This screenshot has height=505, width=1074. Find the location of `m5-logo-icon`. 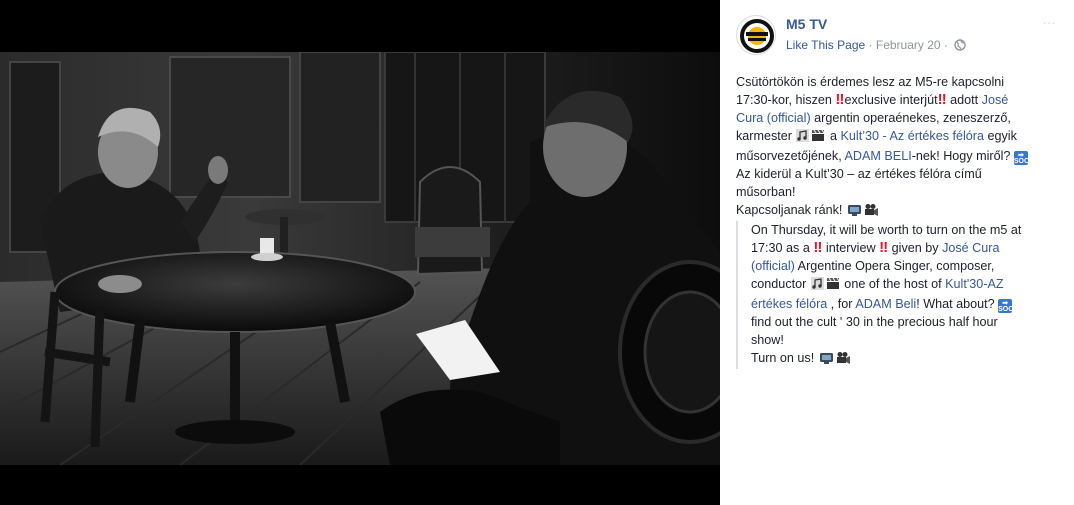

m5-logo-icon is located at coordinates (757, 36).